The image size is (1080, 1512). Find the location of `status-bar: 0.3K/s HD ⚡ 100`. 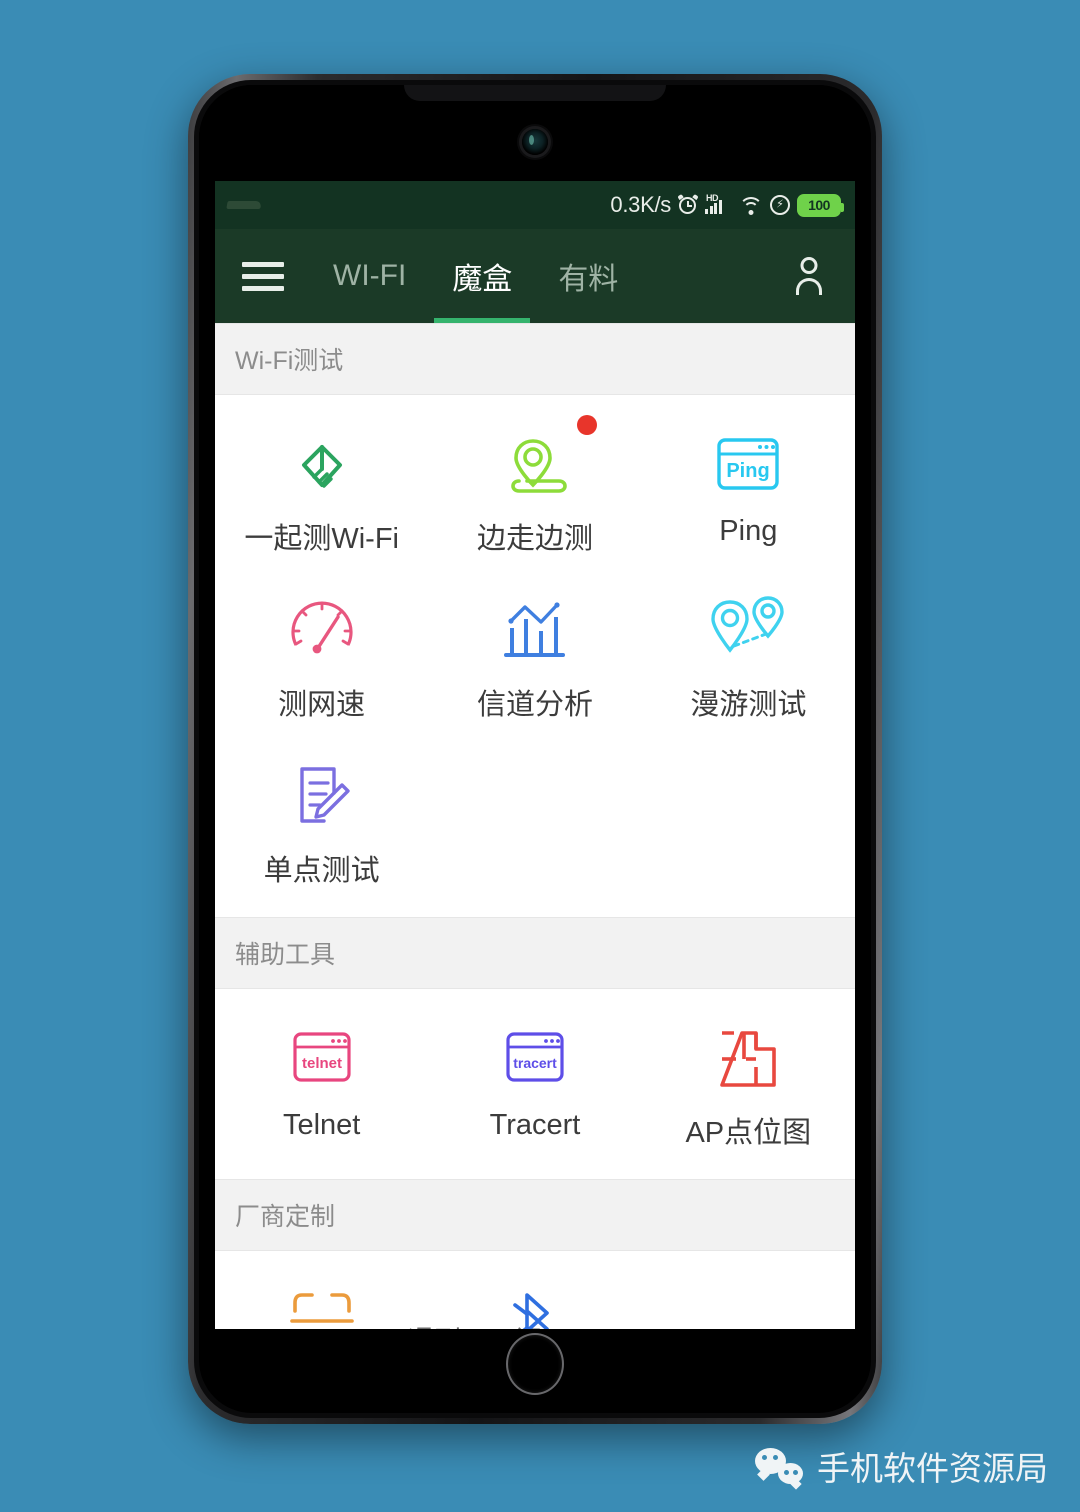

status-bar: 0.3K/s HD ⚡ 100 is located at coordinates (535, 205).